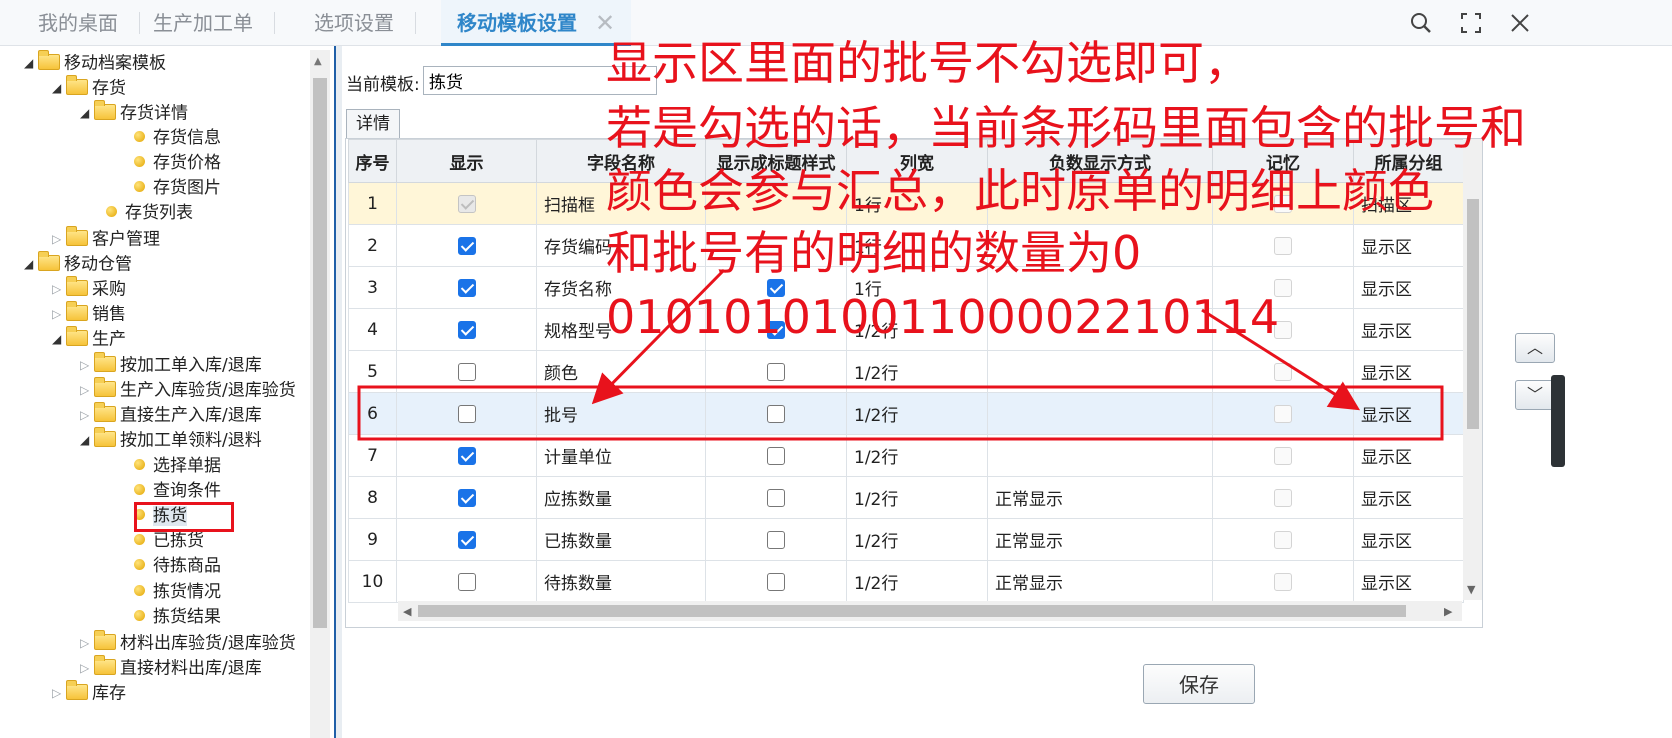 This screenshot has height=738, width=1672. What do you see at coordinates (658, 336) in the screenshot?
I see `arrow-to-batch-field` at bounding box center [658, 336].